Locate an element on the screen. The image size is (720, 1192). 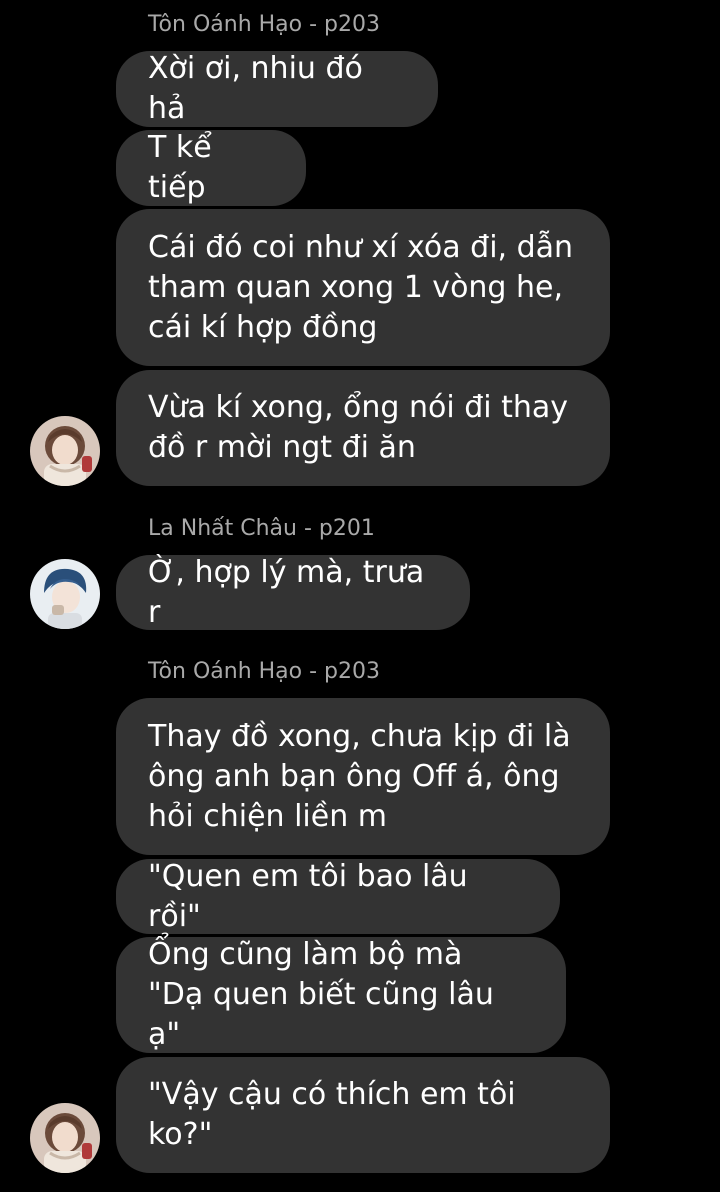
message-text: Ờ, hợp lý mà, trưa r is located at coordinates (286, 592).